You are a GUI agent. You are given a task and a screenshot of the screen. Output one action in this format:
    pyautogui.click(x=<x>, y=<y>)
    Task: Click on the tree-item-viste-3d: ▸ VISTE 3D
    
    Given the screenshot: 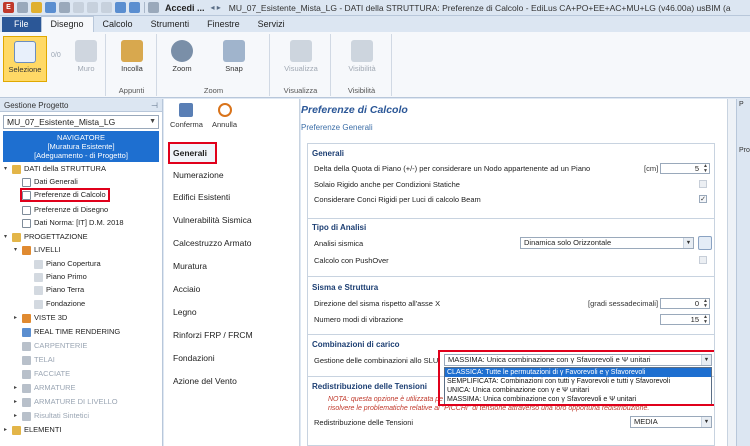 What is the action you would take?
    pyautogui.click(x=40, y=318)
    